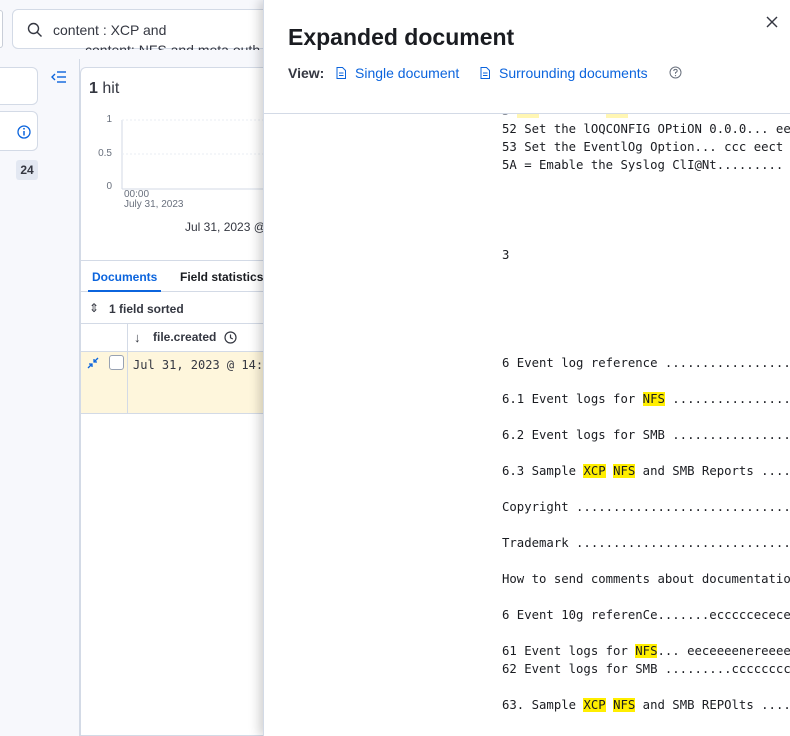 The height and width of the screenshot is (736, 790). Describe the element at coordinates (646, 579) in the screenshot. I see `content-line: How to send comments about documentation` at that location.